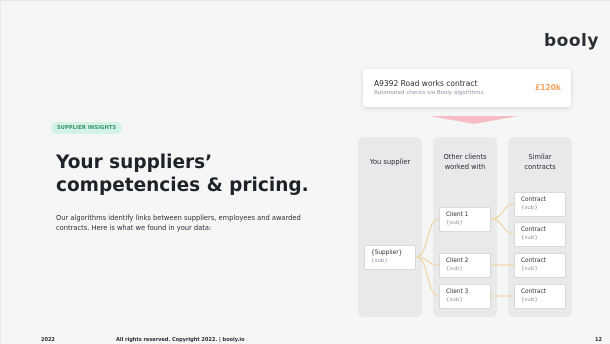  I want to click on client-title: Client 1, so click(457, 215).